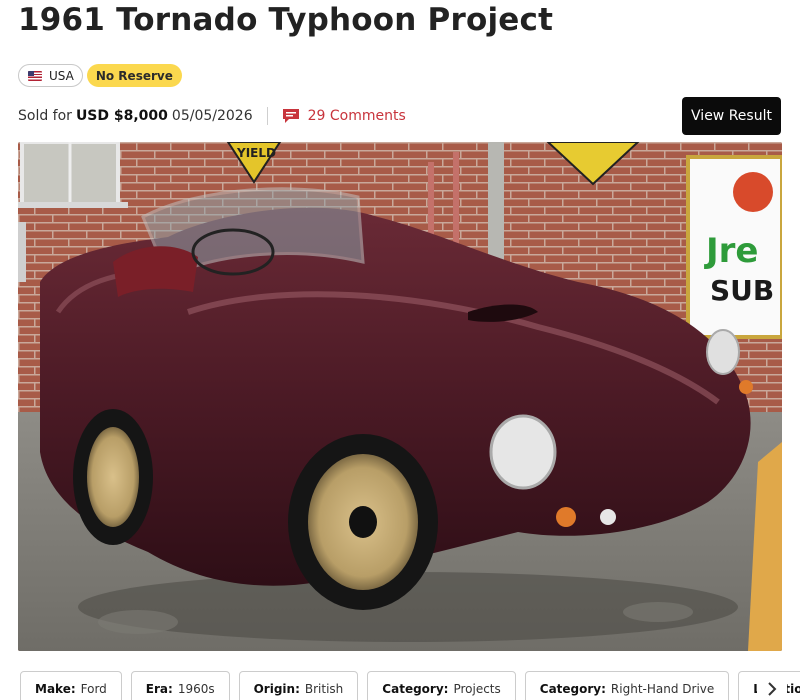 The width and height of the screenshot is (800, 700). What do you see at coordinates (731, 116) in the screenshot?
I see `view-result-button: View Result` at bounding box center [731, 116].